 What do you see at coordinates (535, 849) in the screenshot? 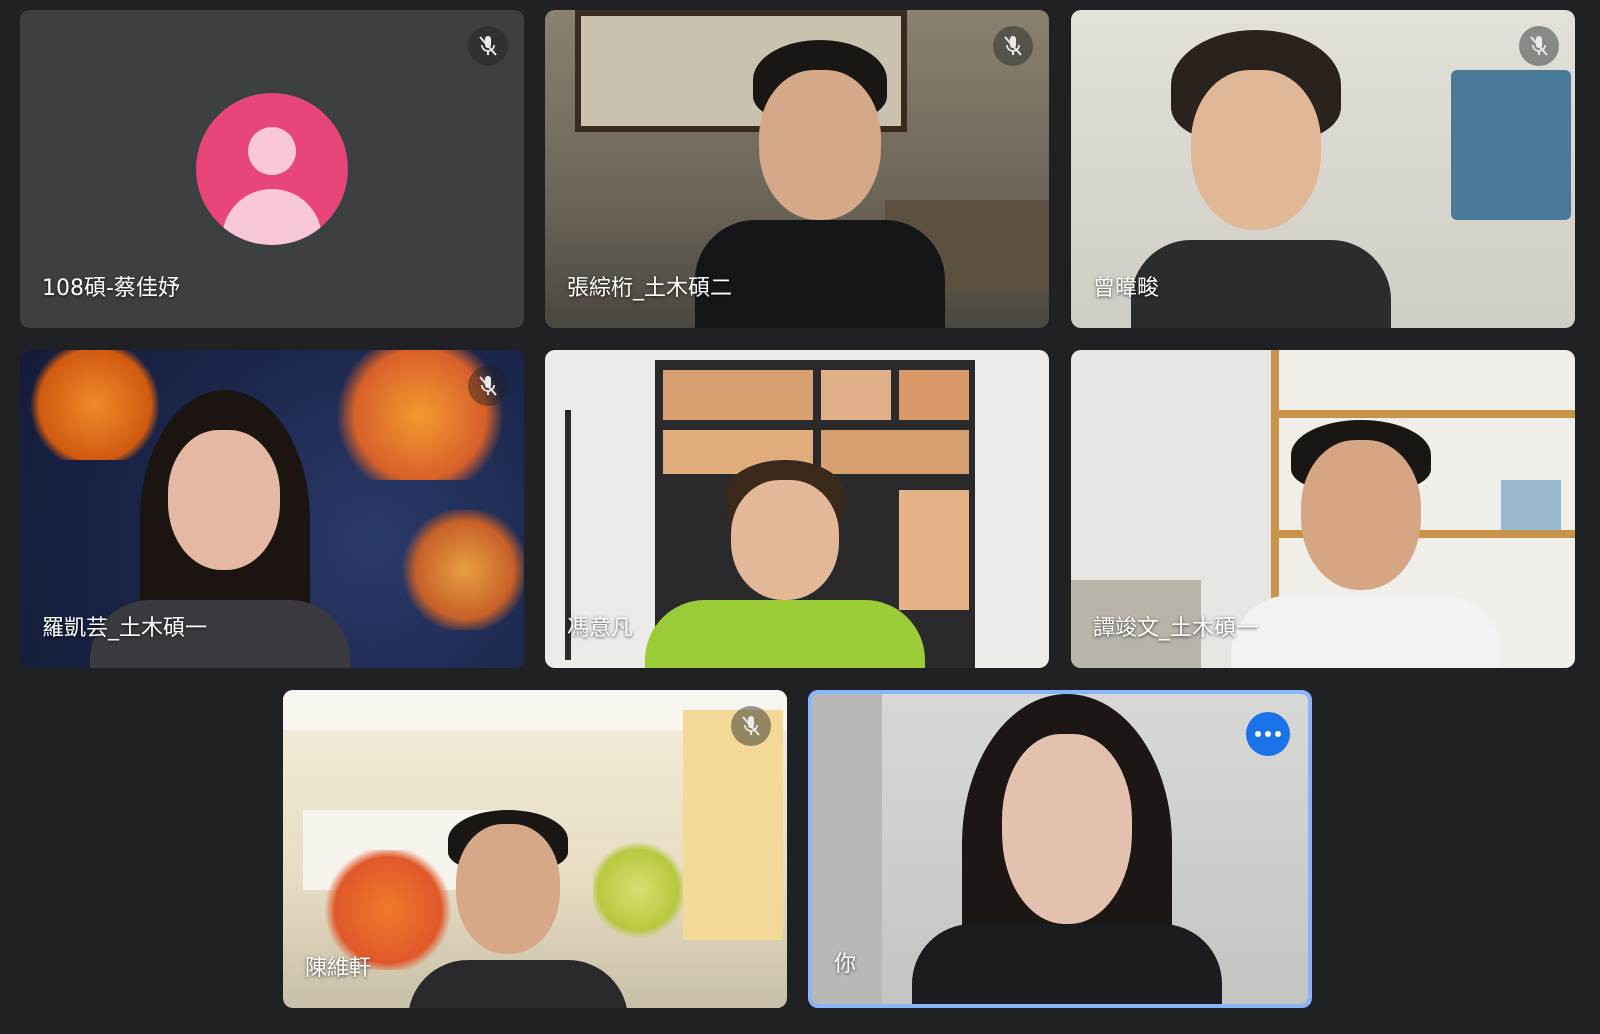
I see `participant-tile: 陳維軒` at bounding box center [535, 849].